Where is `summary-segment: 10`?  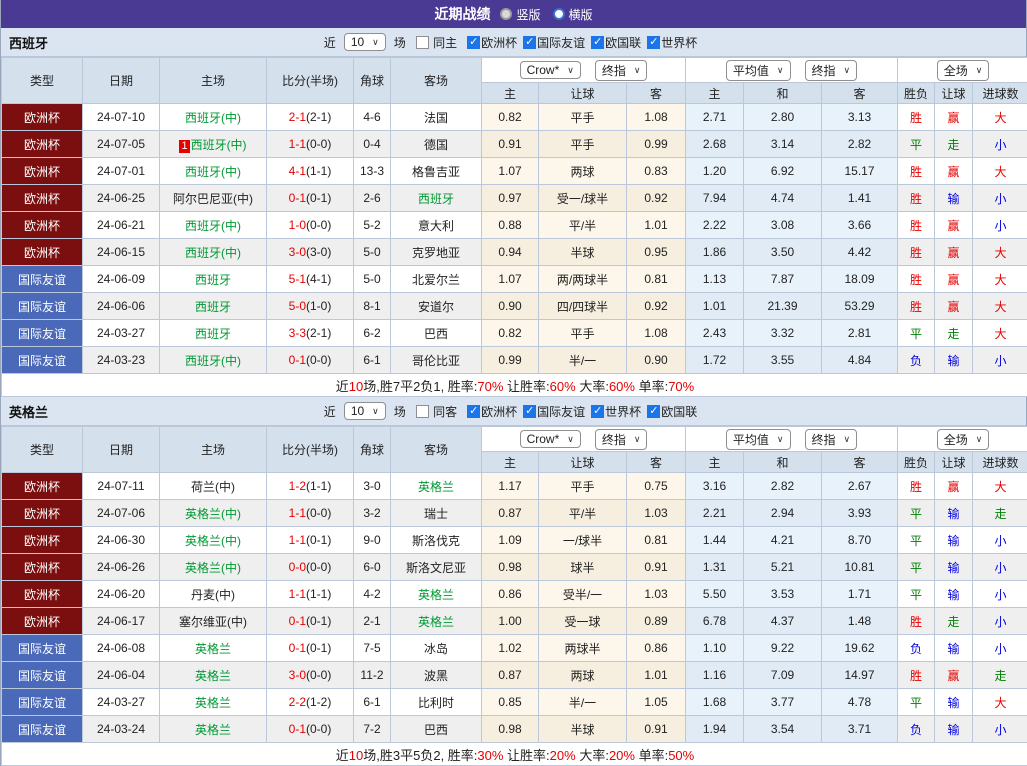
summary-segment: 10 is located at coordinates (356, 386).